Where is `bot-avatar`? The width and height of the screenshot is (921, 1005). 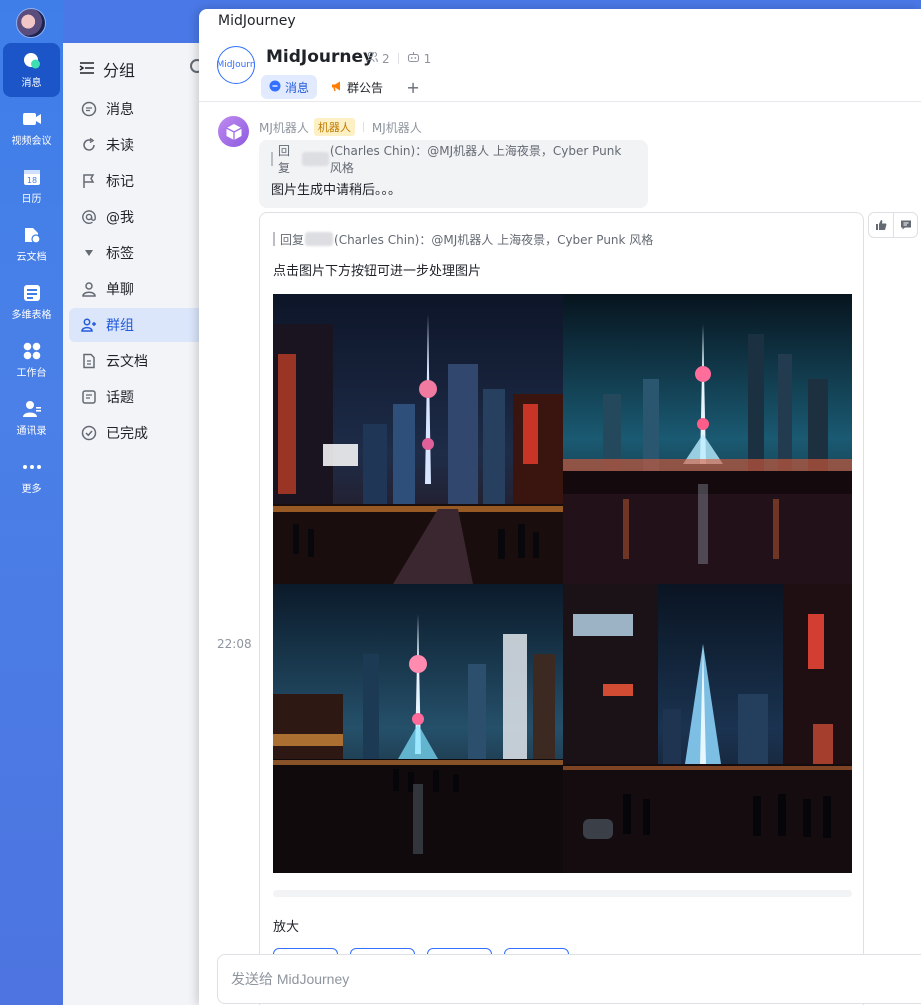
bot-avatar is located at coordinates (233, 131).